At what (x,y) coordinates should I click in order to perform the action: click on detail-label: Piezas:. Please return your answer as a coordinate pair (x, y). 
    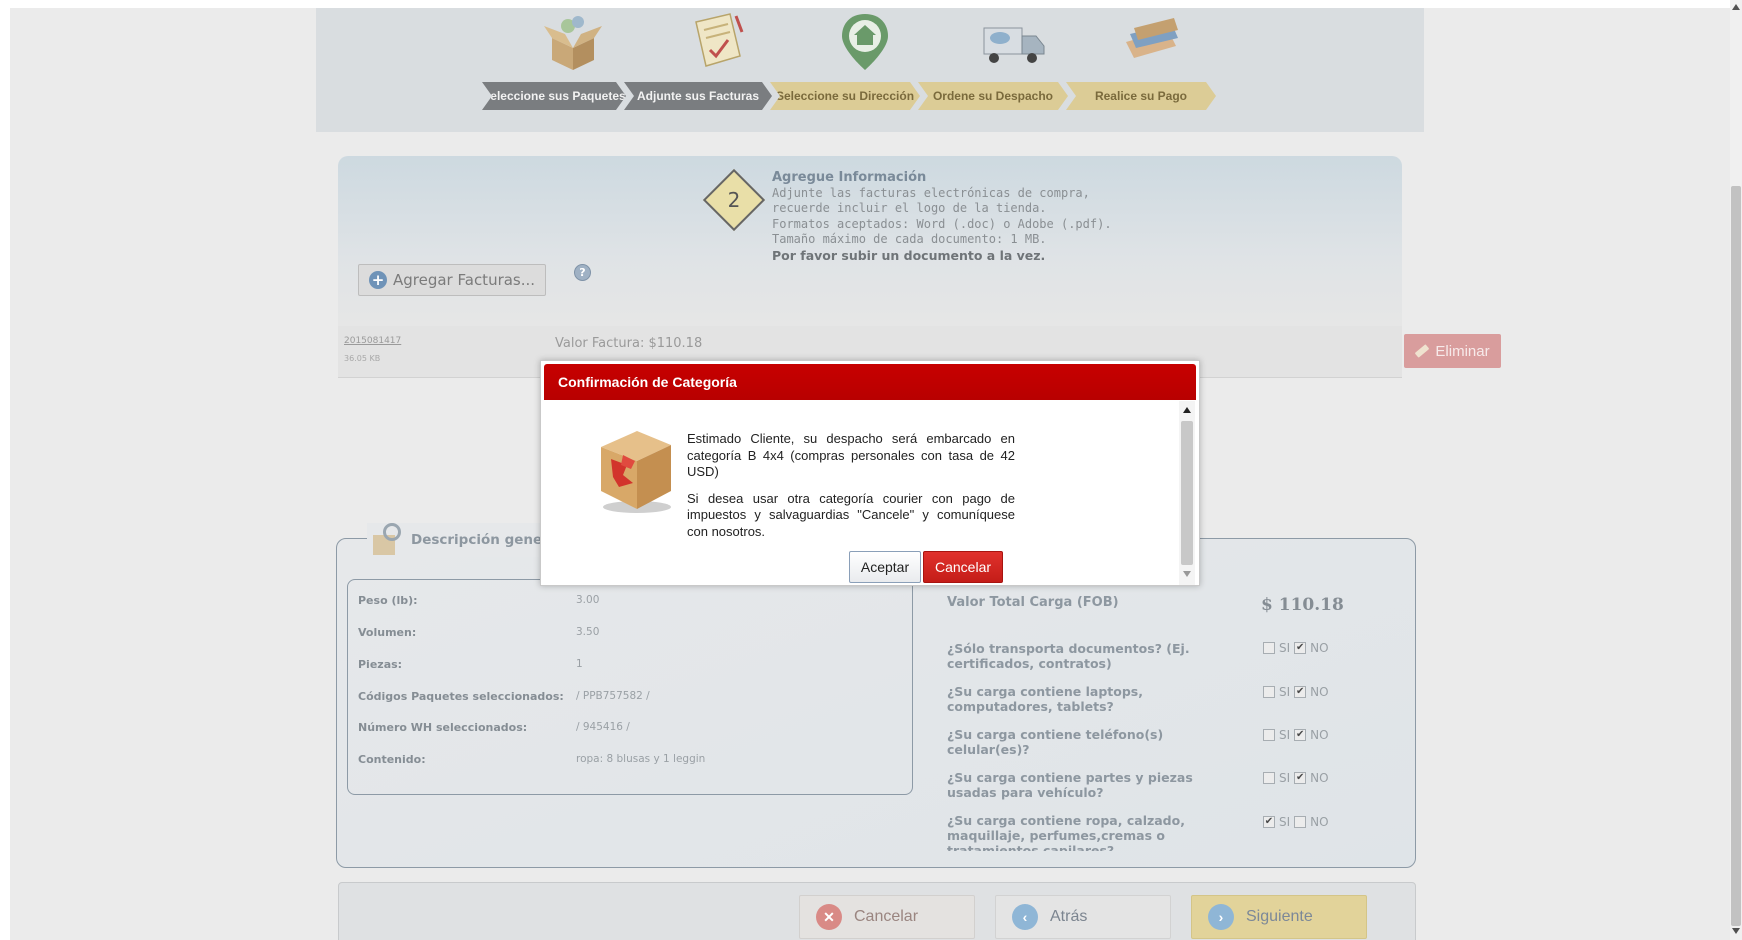
    Looking at the image, I should click on (380, 664).